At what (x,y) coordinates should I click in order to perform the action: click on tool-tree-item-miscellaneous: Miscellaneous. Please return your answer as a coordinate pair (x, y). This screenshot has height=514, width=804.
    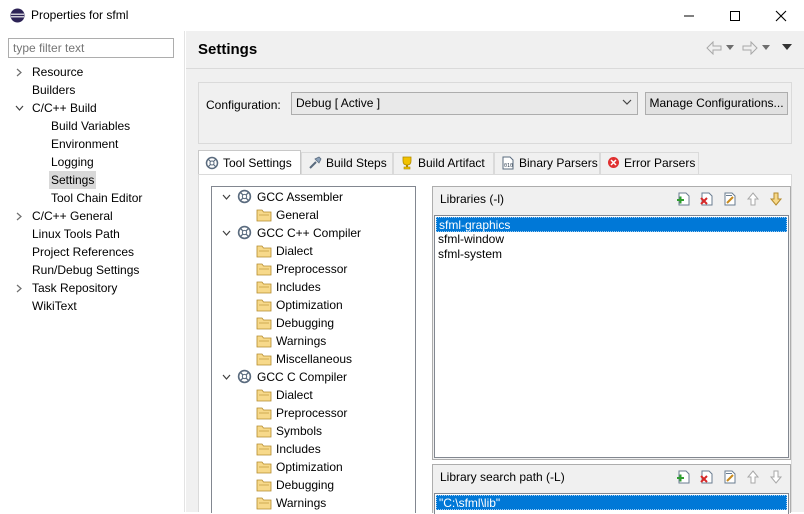
    Looking at the image, I should click on (313, 359).